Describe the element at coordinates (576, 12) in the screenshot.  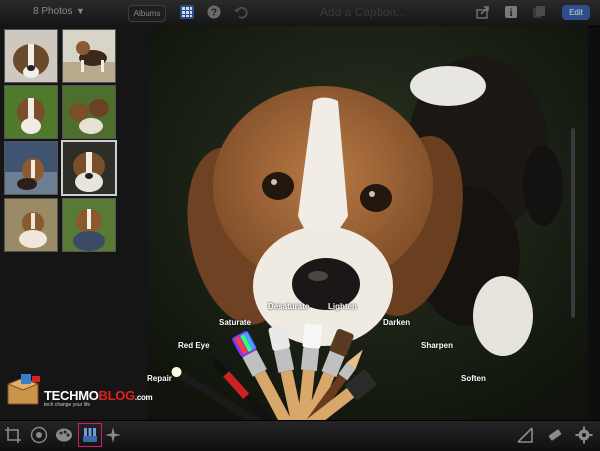
I see `edit-button: Edit` at that location.